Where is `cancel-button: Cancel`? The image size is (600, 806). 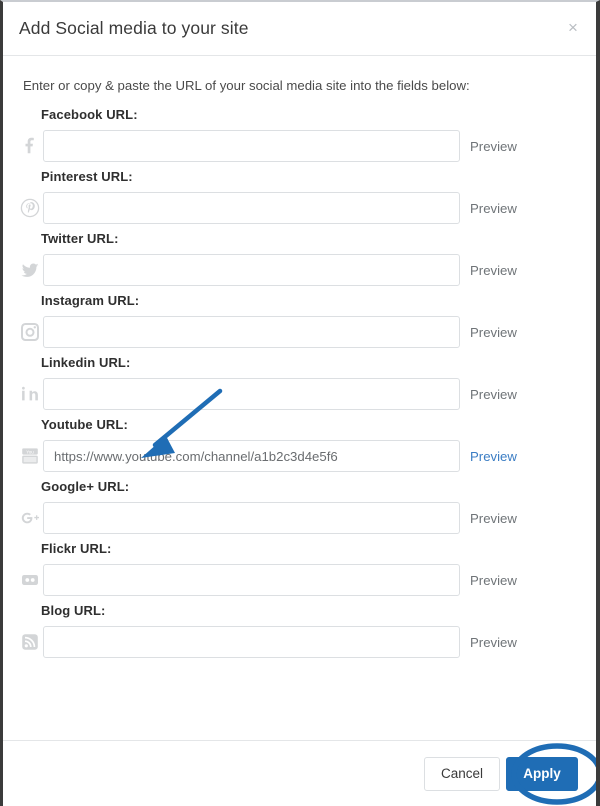 cancel-button: Cancel is located at coordinates (461, 773).